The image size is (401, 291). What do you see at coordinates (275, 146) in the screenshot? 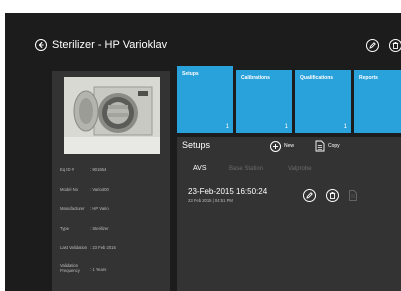
I see `add-icon` at bounding box center [275, 146].